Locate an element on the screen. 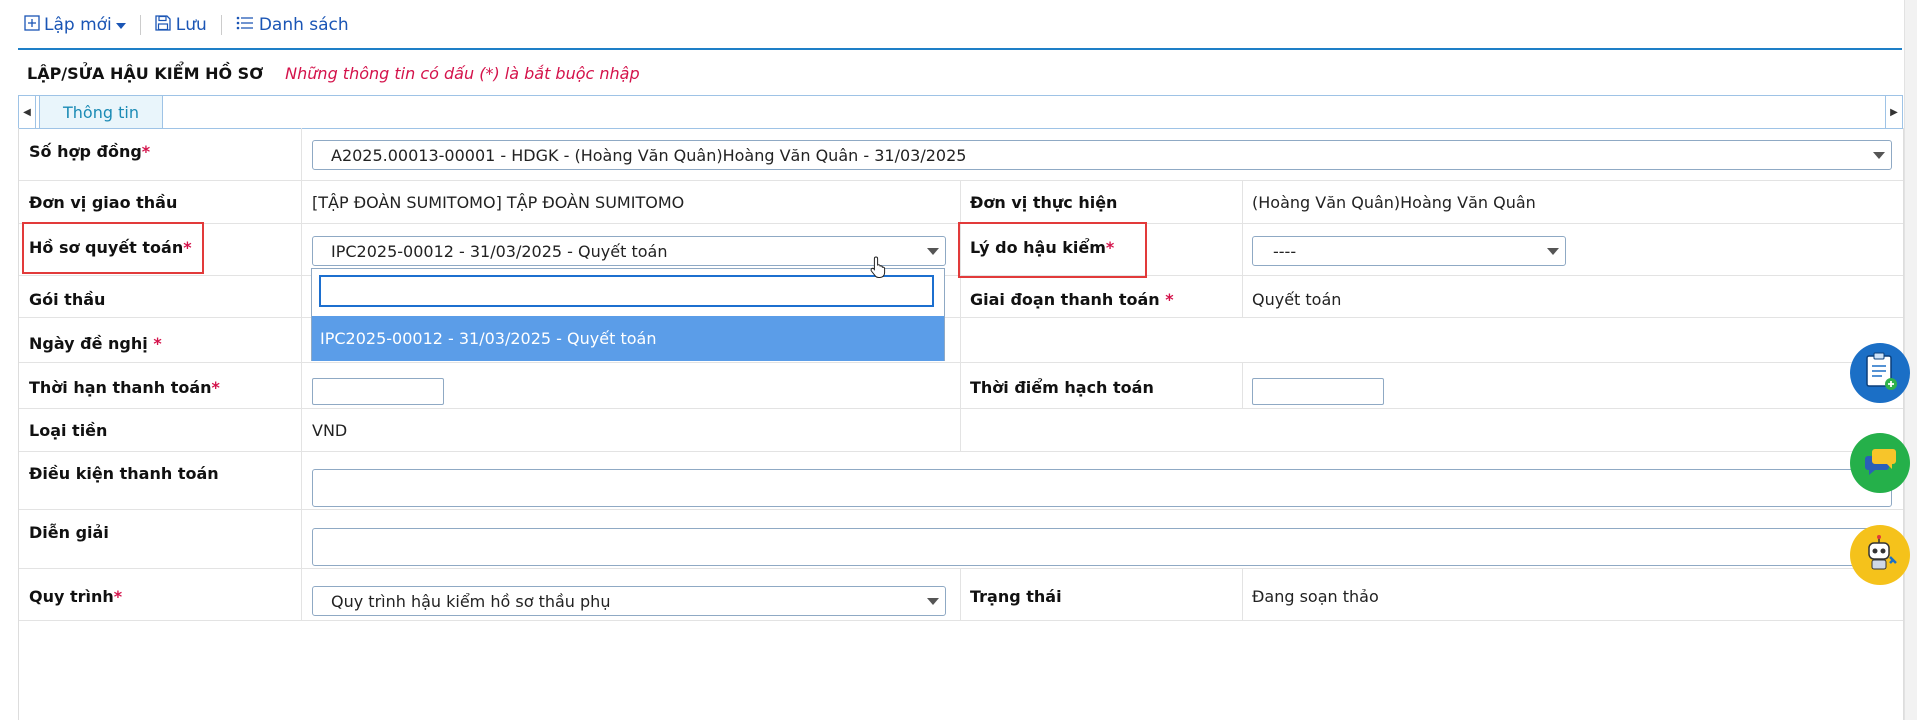 The image size is (1917, 720). payment-phase-label-text: Giai đoạn thanh toán is located at coordinates (1065, 299).